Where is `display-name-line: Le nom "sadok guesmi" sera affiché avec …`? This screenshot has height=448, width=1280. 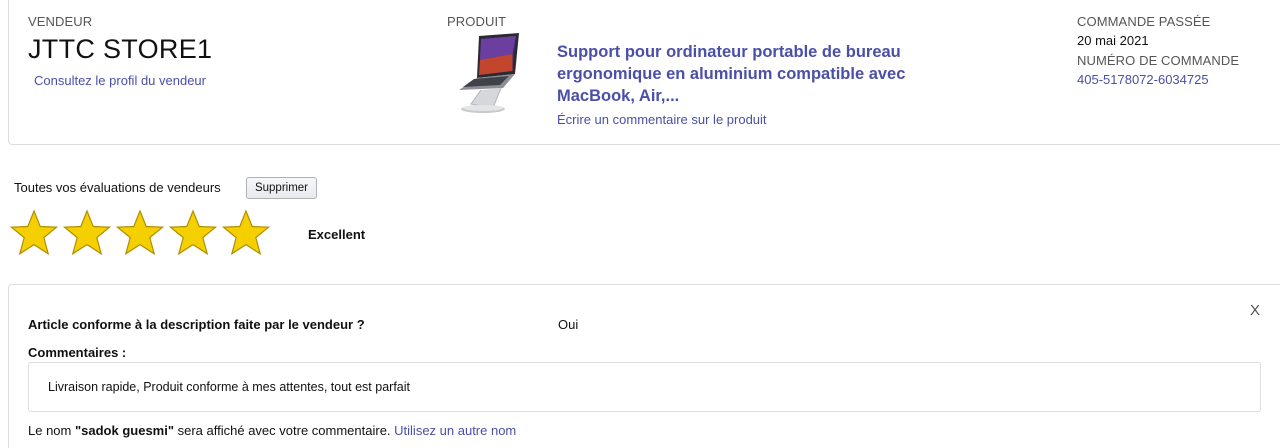
display-name-line: Le nom "sadok guesmi" sera affiché avec … is located at coordinates (272, 430).